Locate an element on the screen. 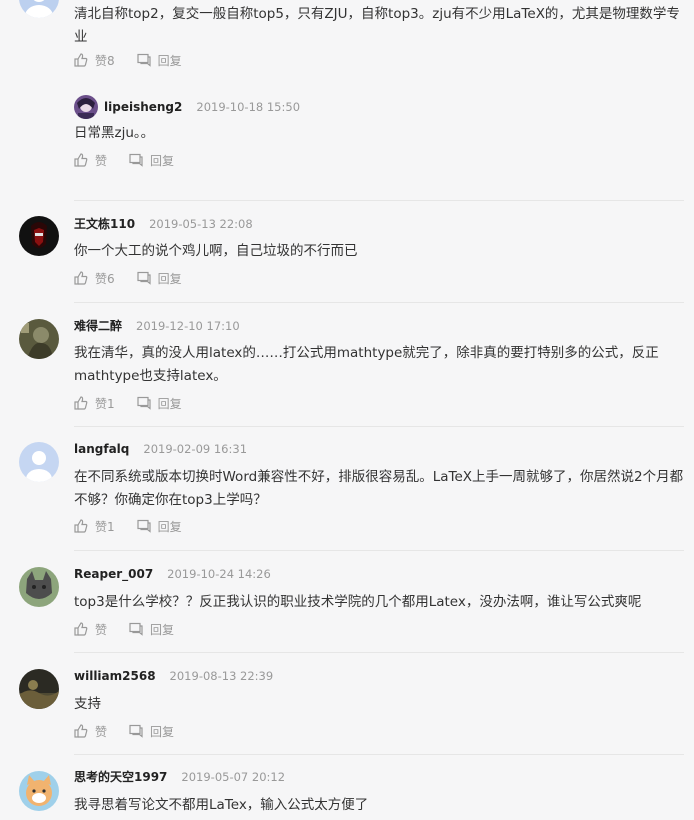  timestamp: 2019-08-13 22:39 is located at coordinates (221, 676).